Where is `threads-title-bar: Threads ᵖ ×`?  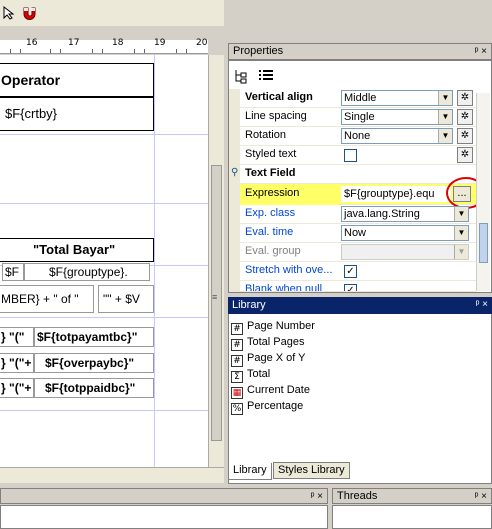 threads-title-bar: Threads ᵖ × is located at coordinates (412, 496).